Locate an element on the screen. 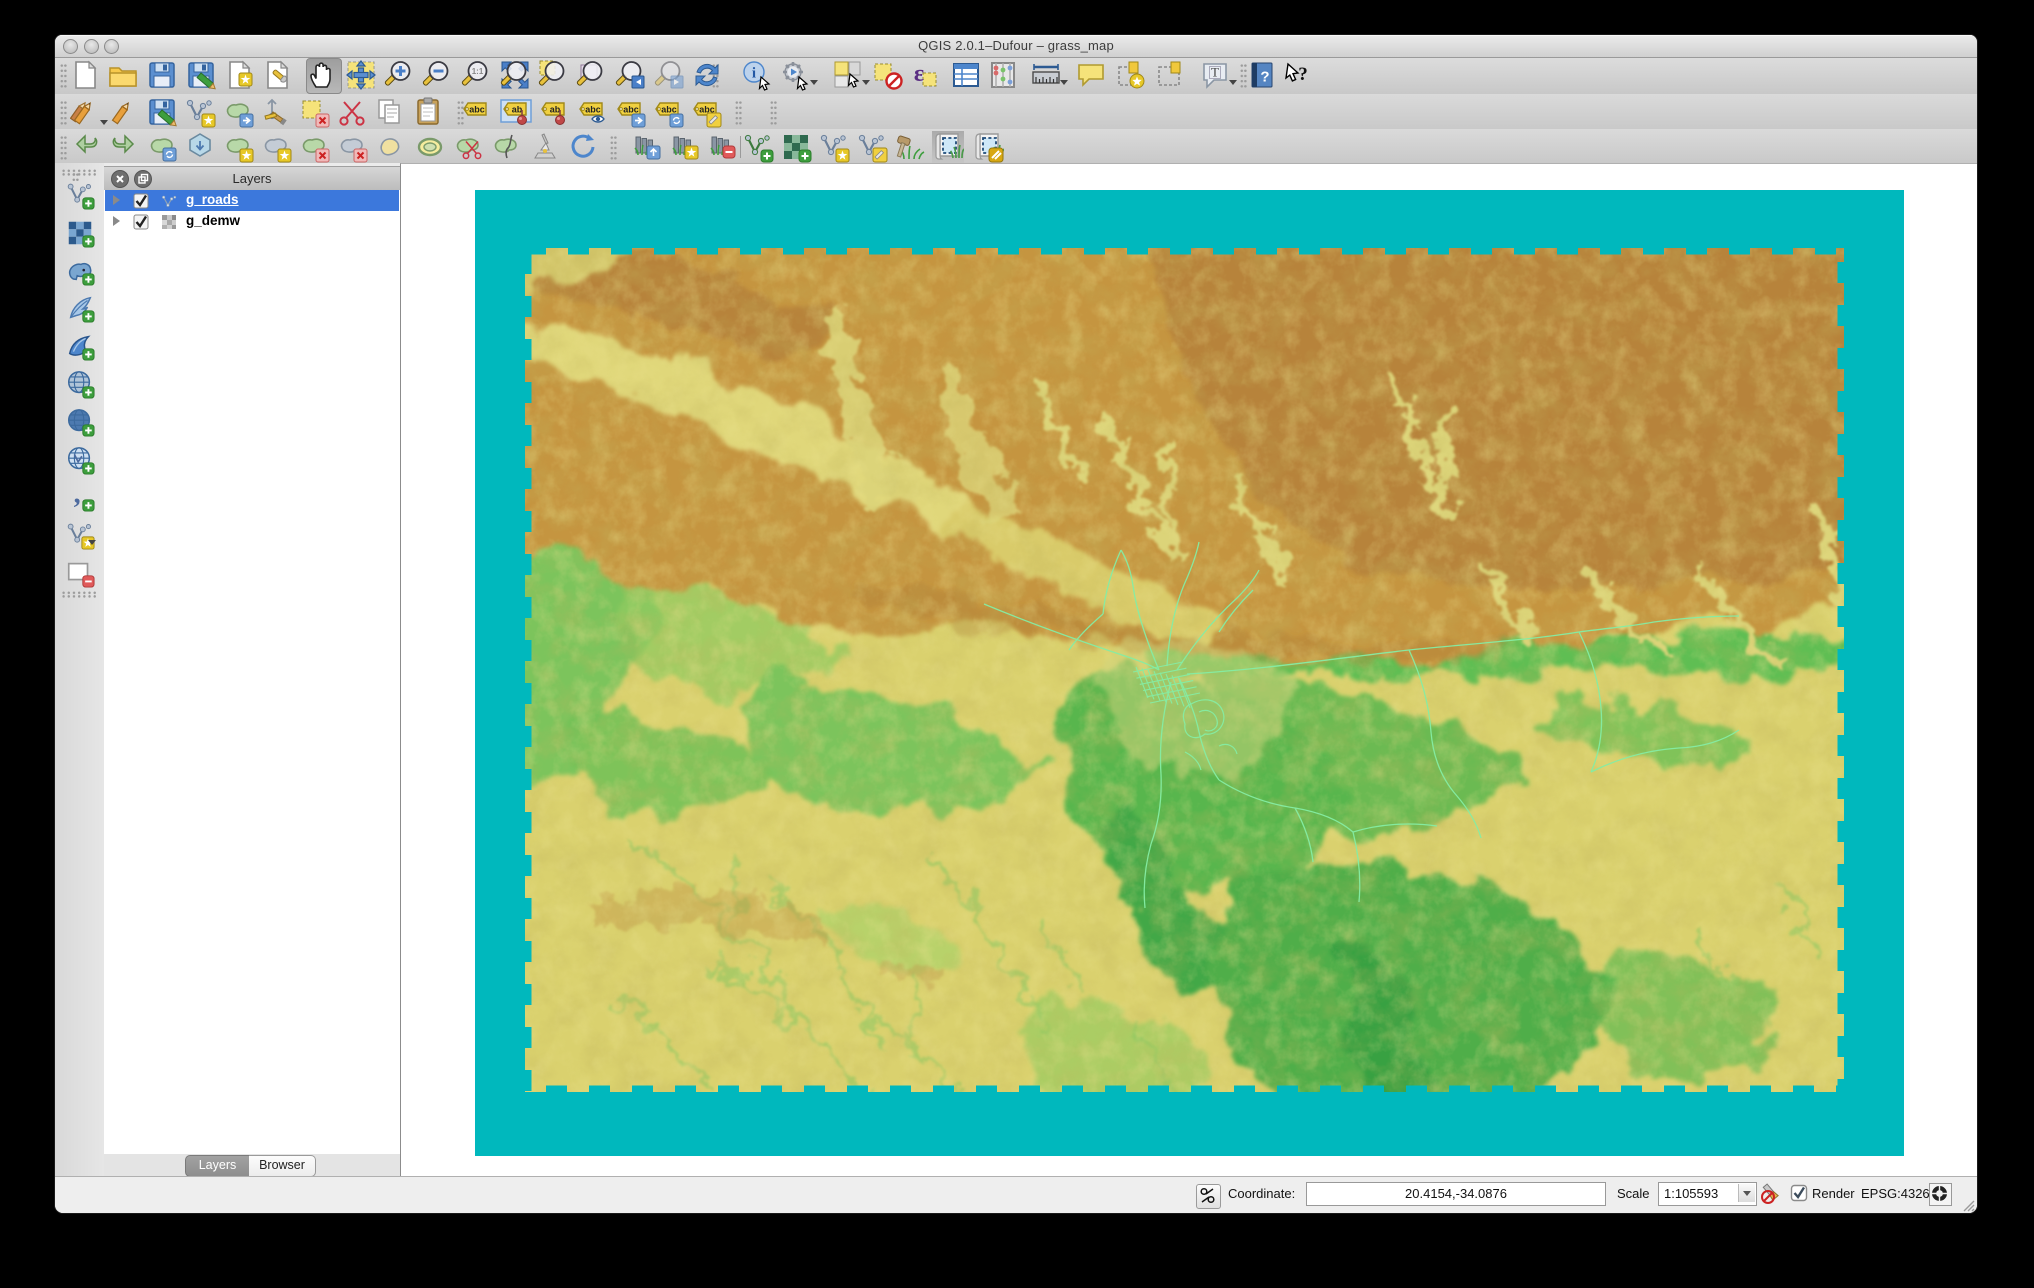 Image resolution: width=2034 pixels, height=1288 pixels. svg-text: 1:1 is located at coordinates (478, 71).